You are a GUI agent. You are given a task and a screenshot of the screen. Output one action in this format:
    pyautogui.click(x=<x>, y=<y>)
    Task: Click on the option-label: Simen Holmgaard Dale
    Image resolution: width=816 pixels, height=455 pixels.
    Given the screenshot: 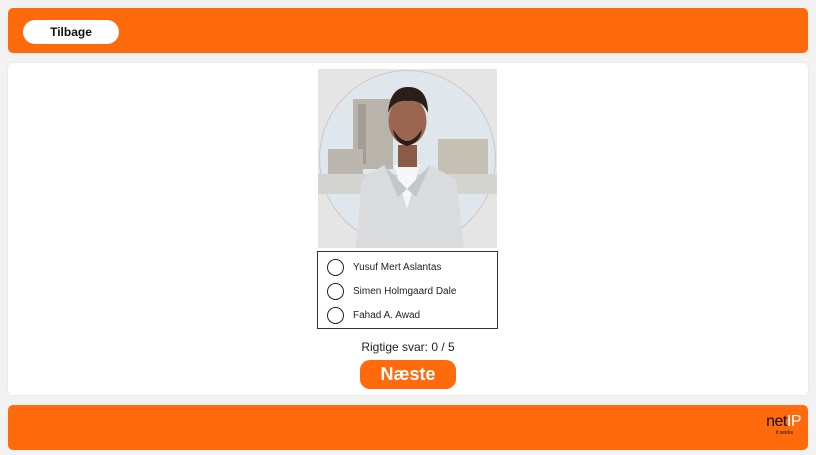 What is the action you would take?
    pyautogui.click(x=405, y=291)
    